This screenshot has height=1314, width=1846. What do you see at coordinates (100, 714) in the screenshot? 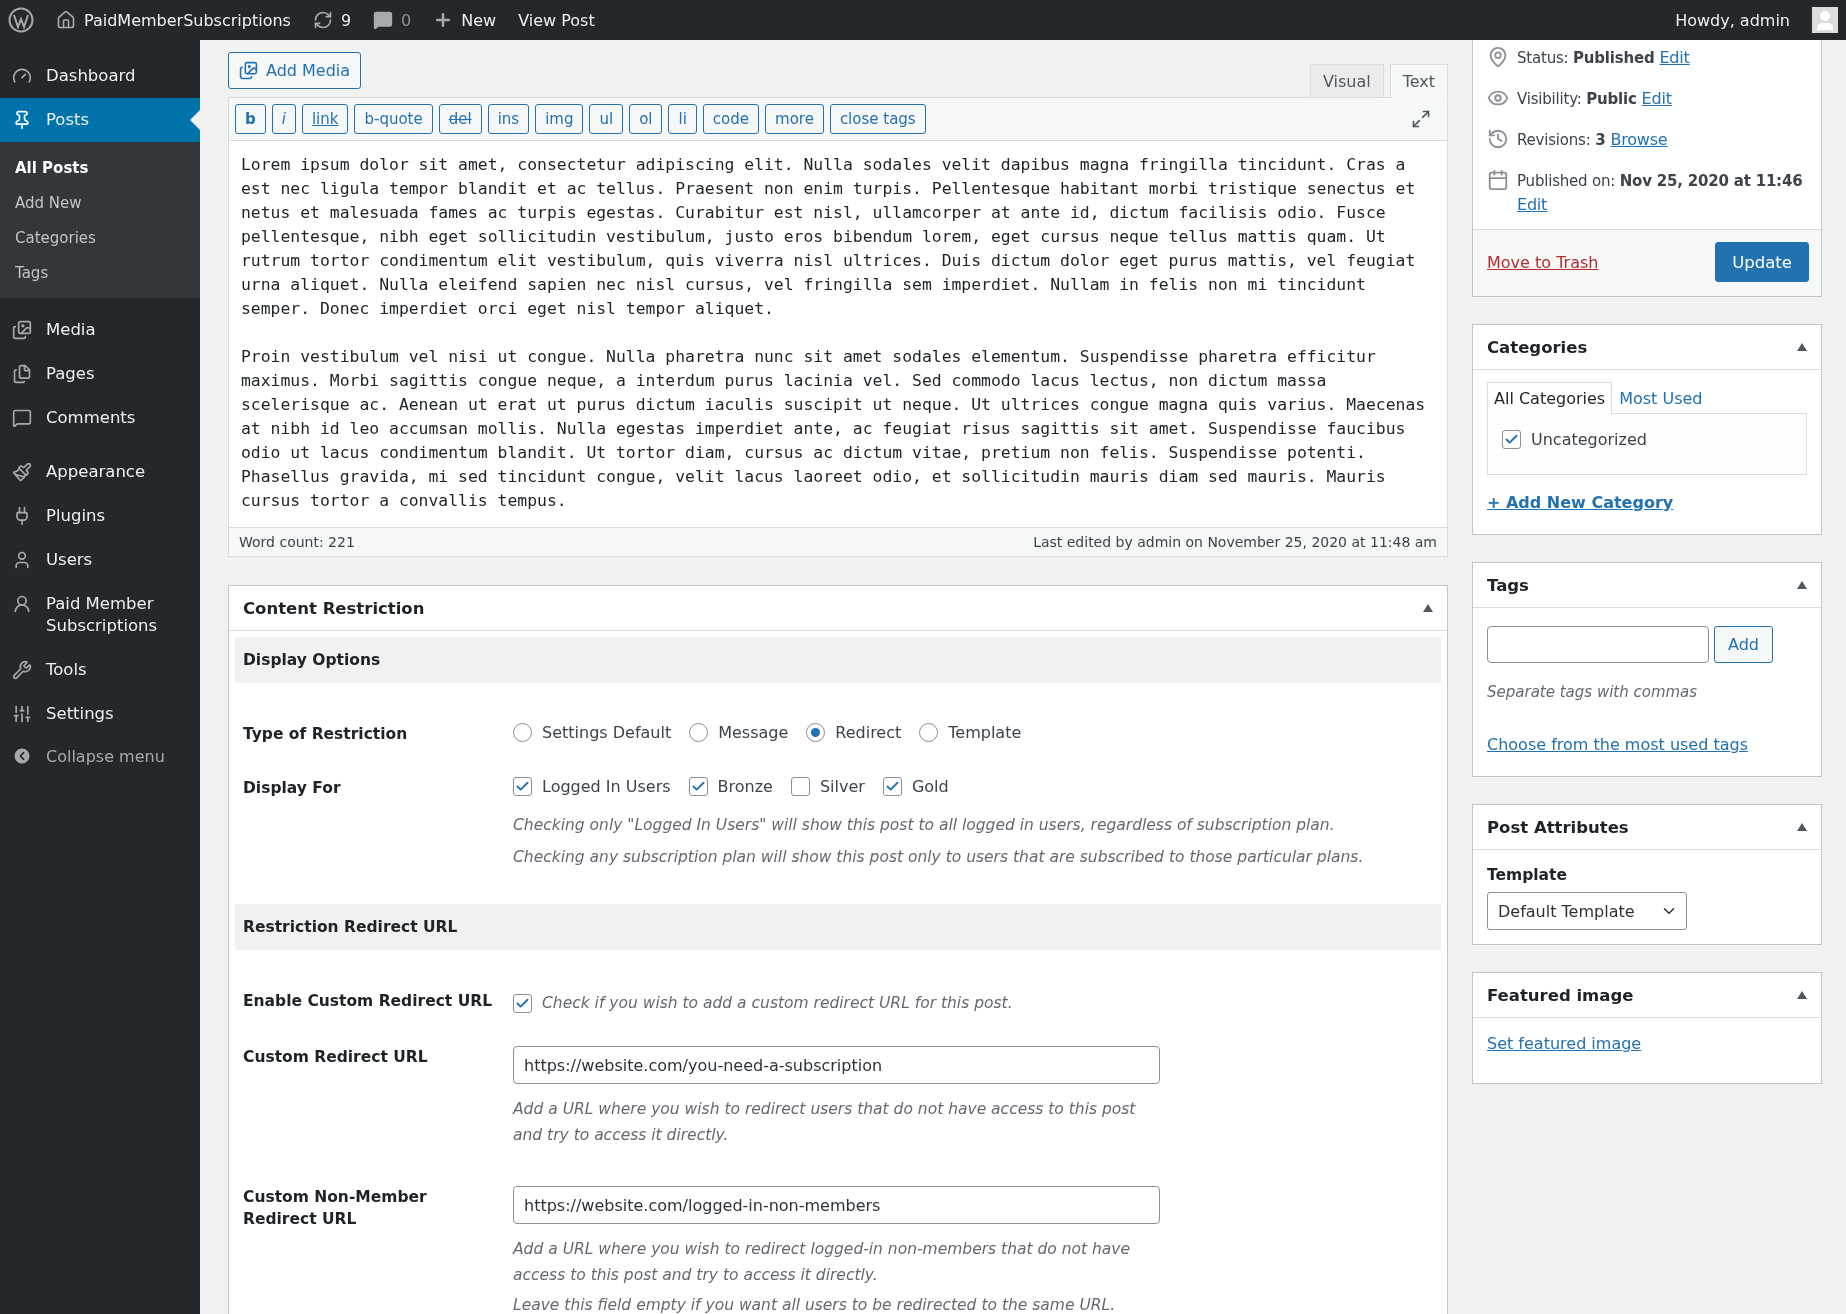
I see `sidebar-menu-item: Settings` at bounding box center [100, 714].